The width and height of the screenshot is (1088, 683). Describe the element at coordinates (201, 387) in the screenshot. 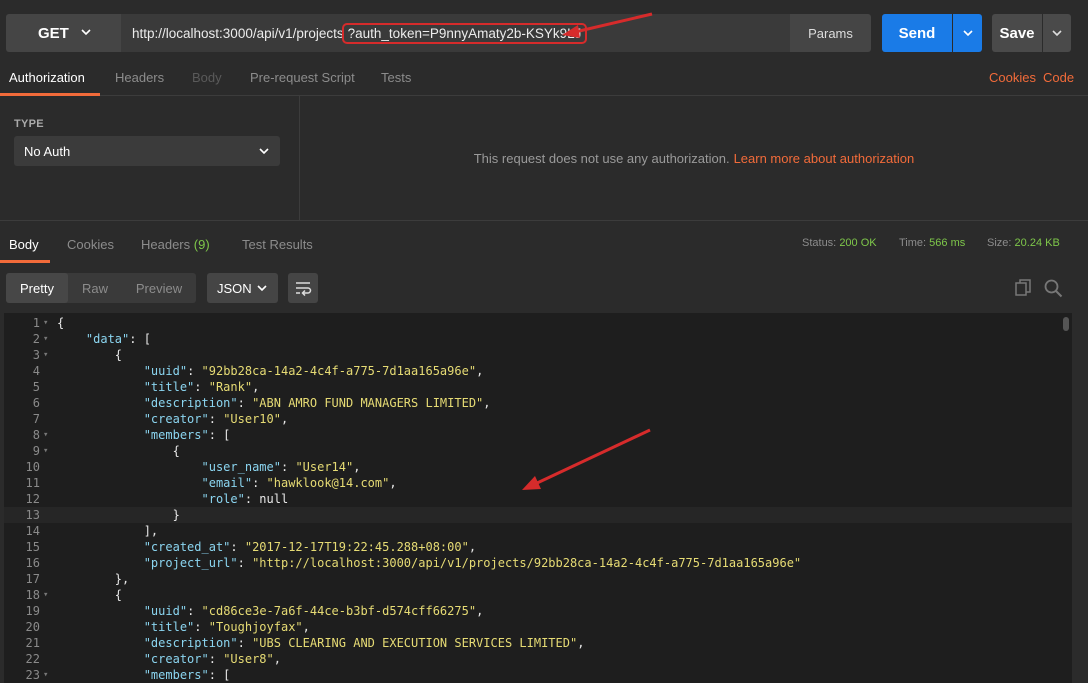

I see `code-text: "title": "Rank",` at that location.